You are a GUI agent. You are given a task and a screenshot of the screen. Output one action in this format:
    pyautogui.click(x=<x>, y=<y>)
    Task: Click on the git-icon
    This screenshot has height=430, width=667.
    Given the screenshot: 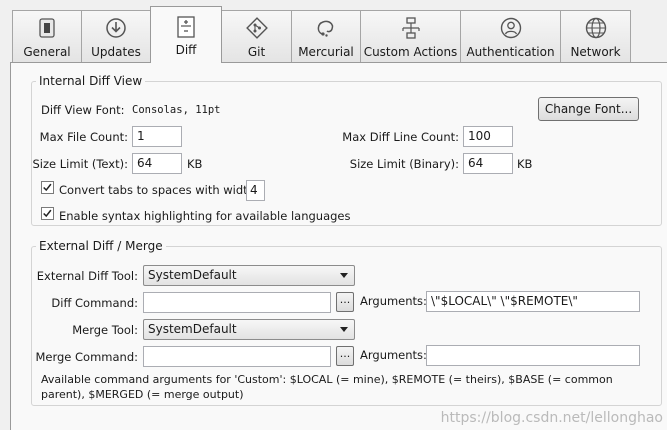 What is the action you would take?
    pyautogui.click(x=256, y=28)
    